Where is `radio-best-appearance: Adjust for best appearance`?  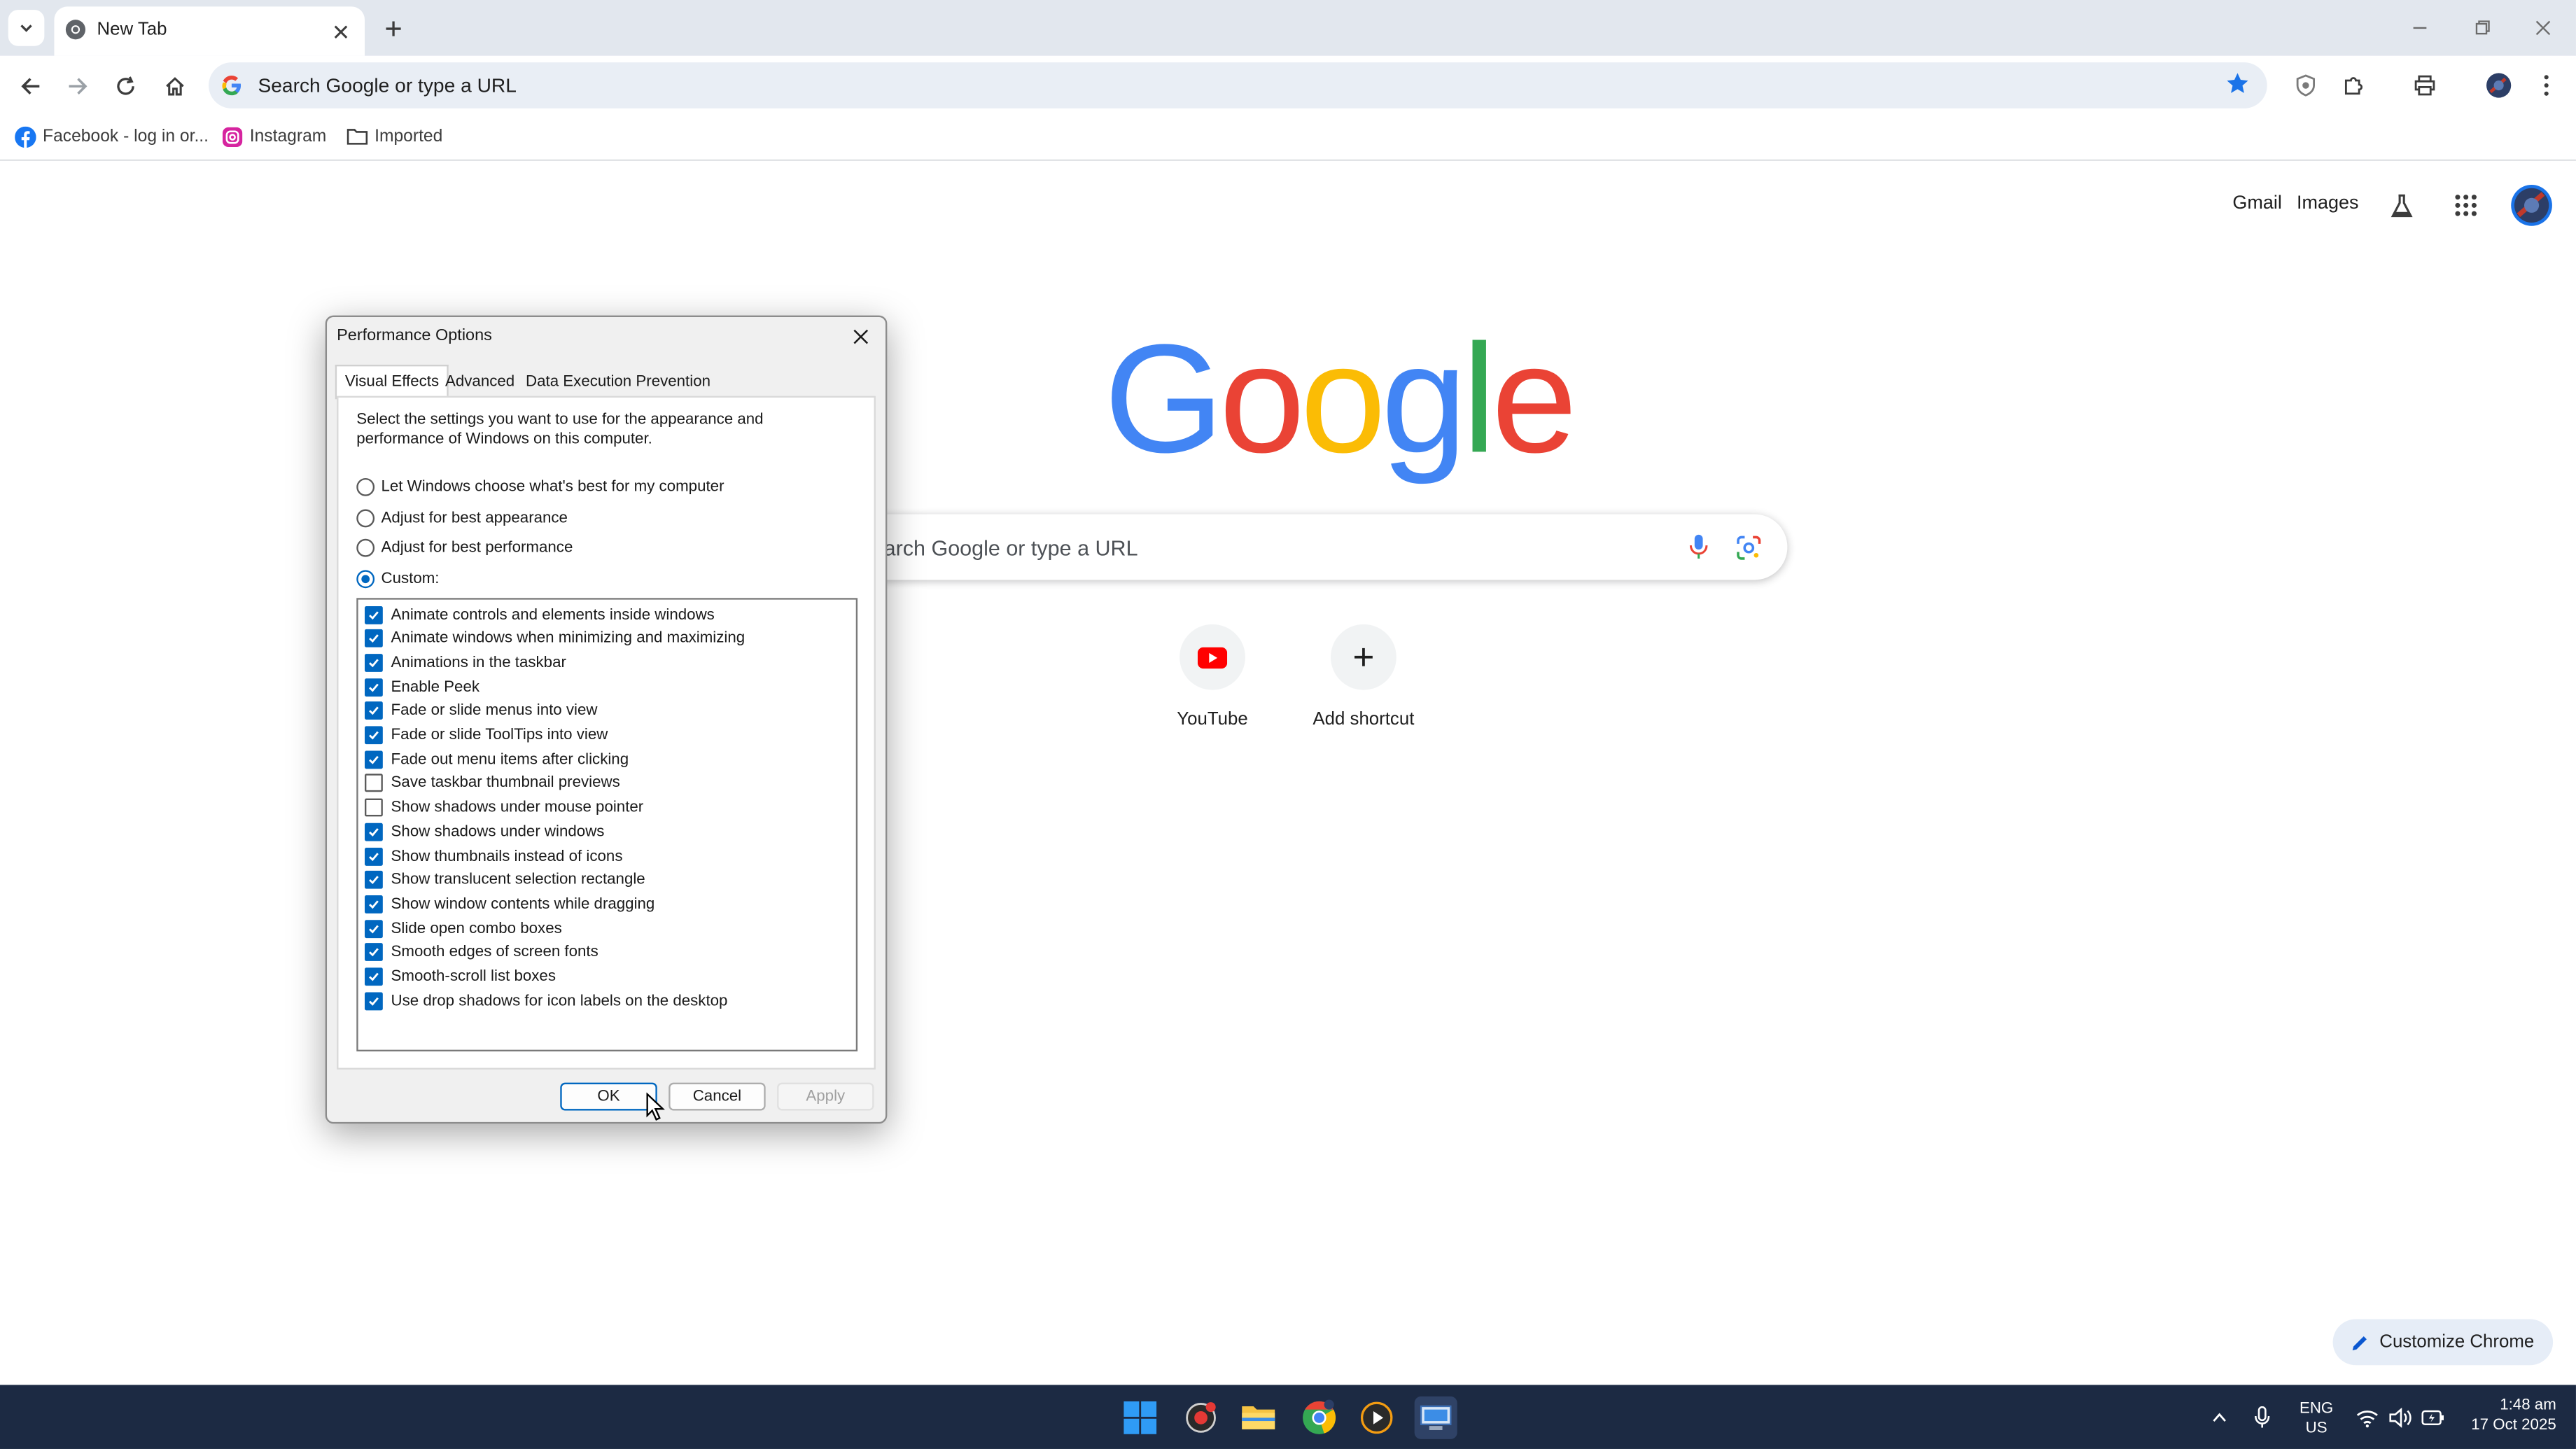 radio-best-appearance: Adjust for best appearance is located at coordinates (462, 518).